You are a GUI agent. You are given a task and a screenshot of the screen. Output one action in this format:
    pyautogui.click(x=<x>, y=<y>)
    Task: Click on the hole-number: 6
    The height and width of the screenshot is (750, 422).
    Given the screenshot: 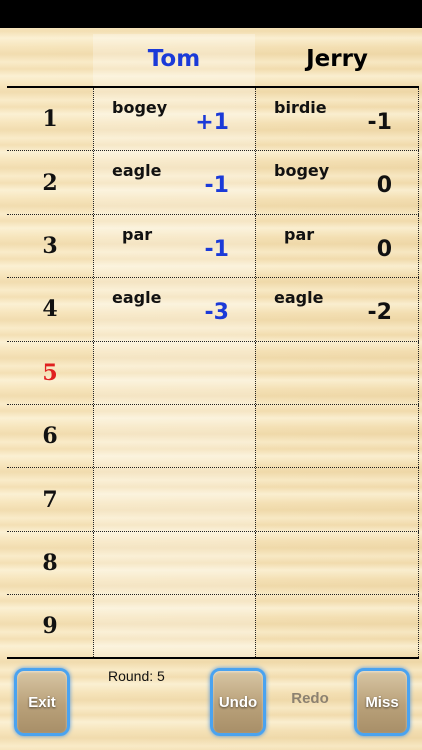 What is the action you would take?
    pyautogui.click(x=50, y=436)
    